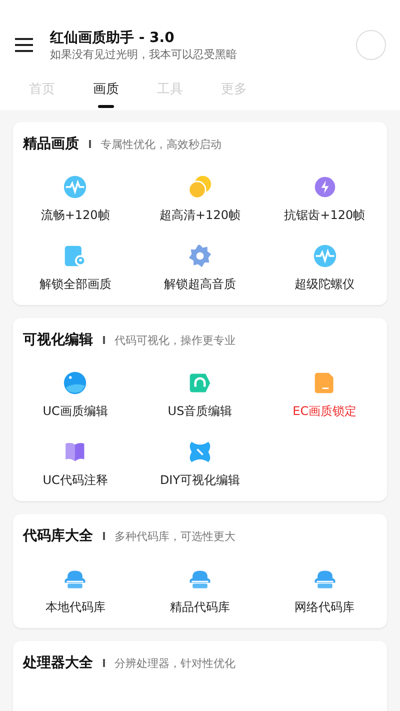 Image resolution: width=400 pixels, height=711 pixels. I want to click on app-title: 红仙画质助手 - 3.0, so click(113, 37).